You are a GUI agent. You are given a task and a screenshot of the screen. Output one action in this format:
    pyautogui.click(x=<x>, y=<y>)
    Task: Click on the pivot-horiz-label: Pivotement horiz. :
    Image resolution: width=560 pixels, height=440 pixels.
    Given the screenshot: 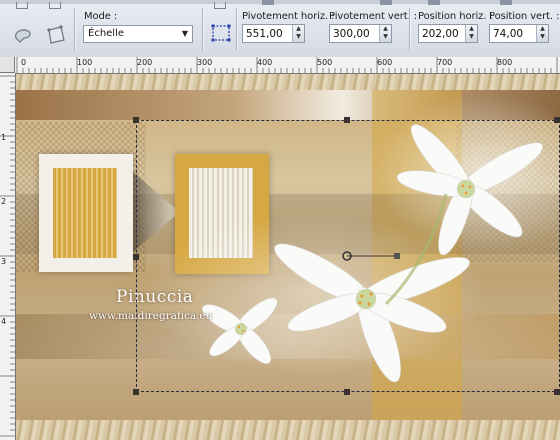 What is the action you would take?
    pyautogui.click(x=288, y=16)
    